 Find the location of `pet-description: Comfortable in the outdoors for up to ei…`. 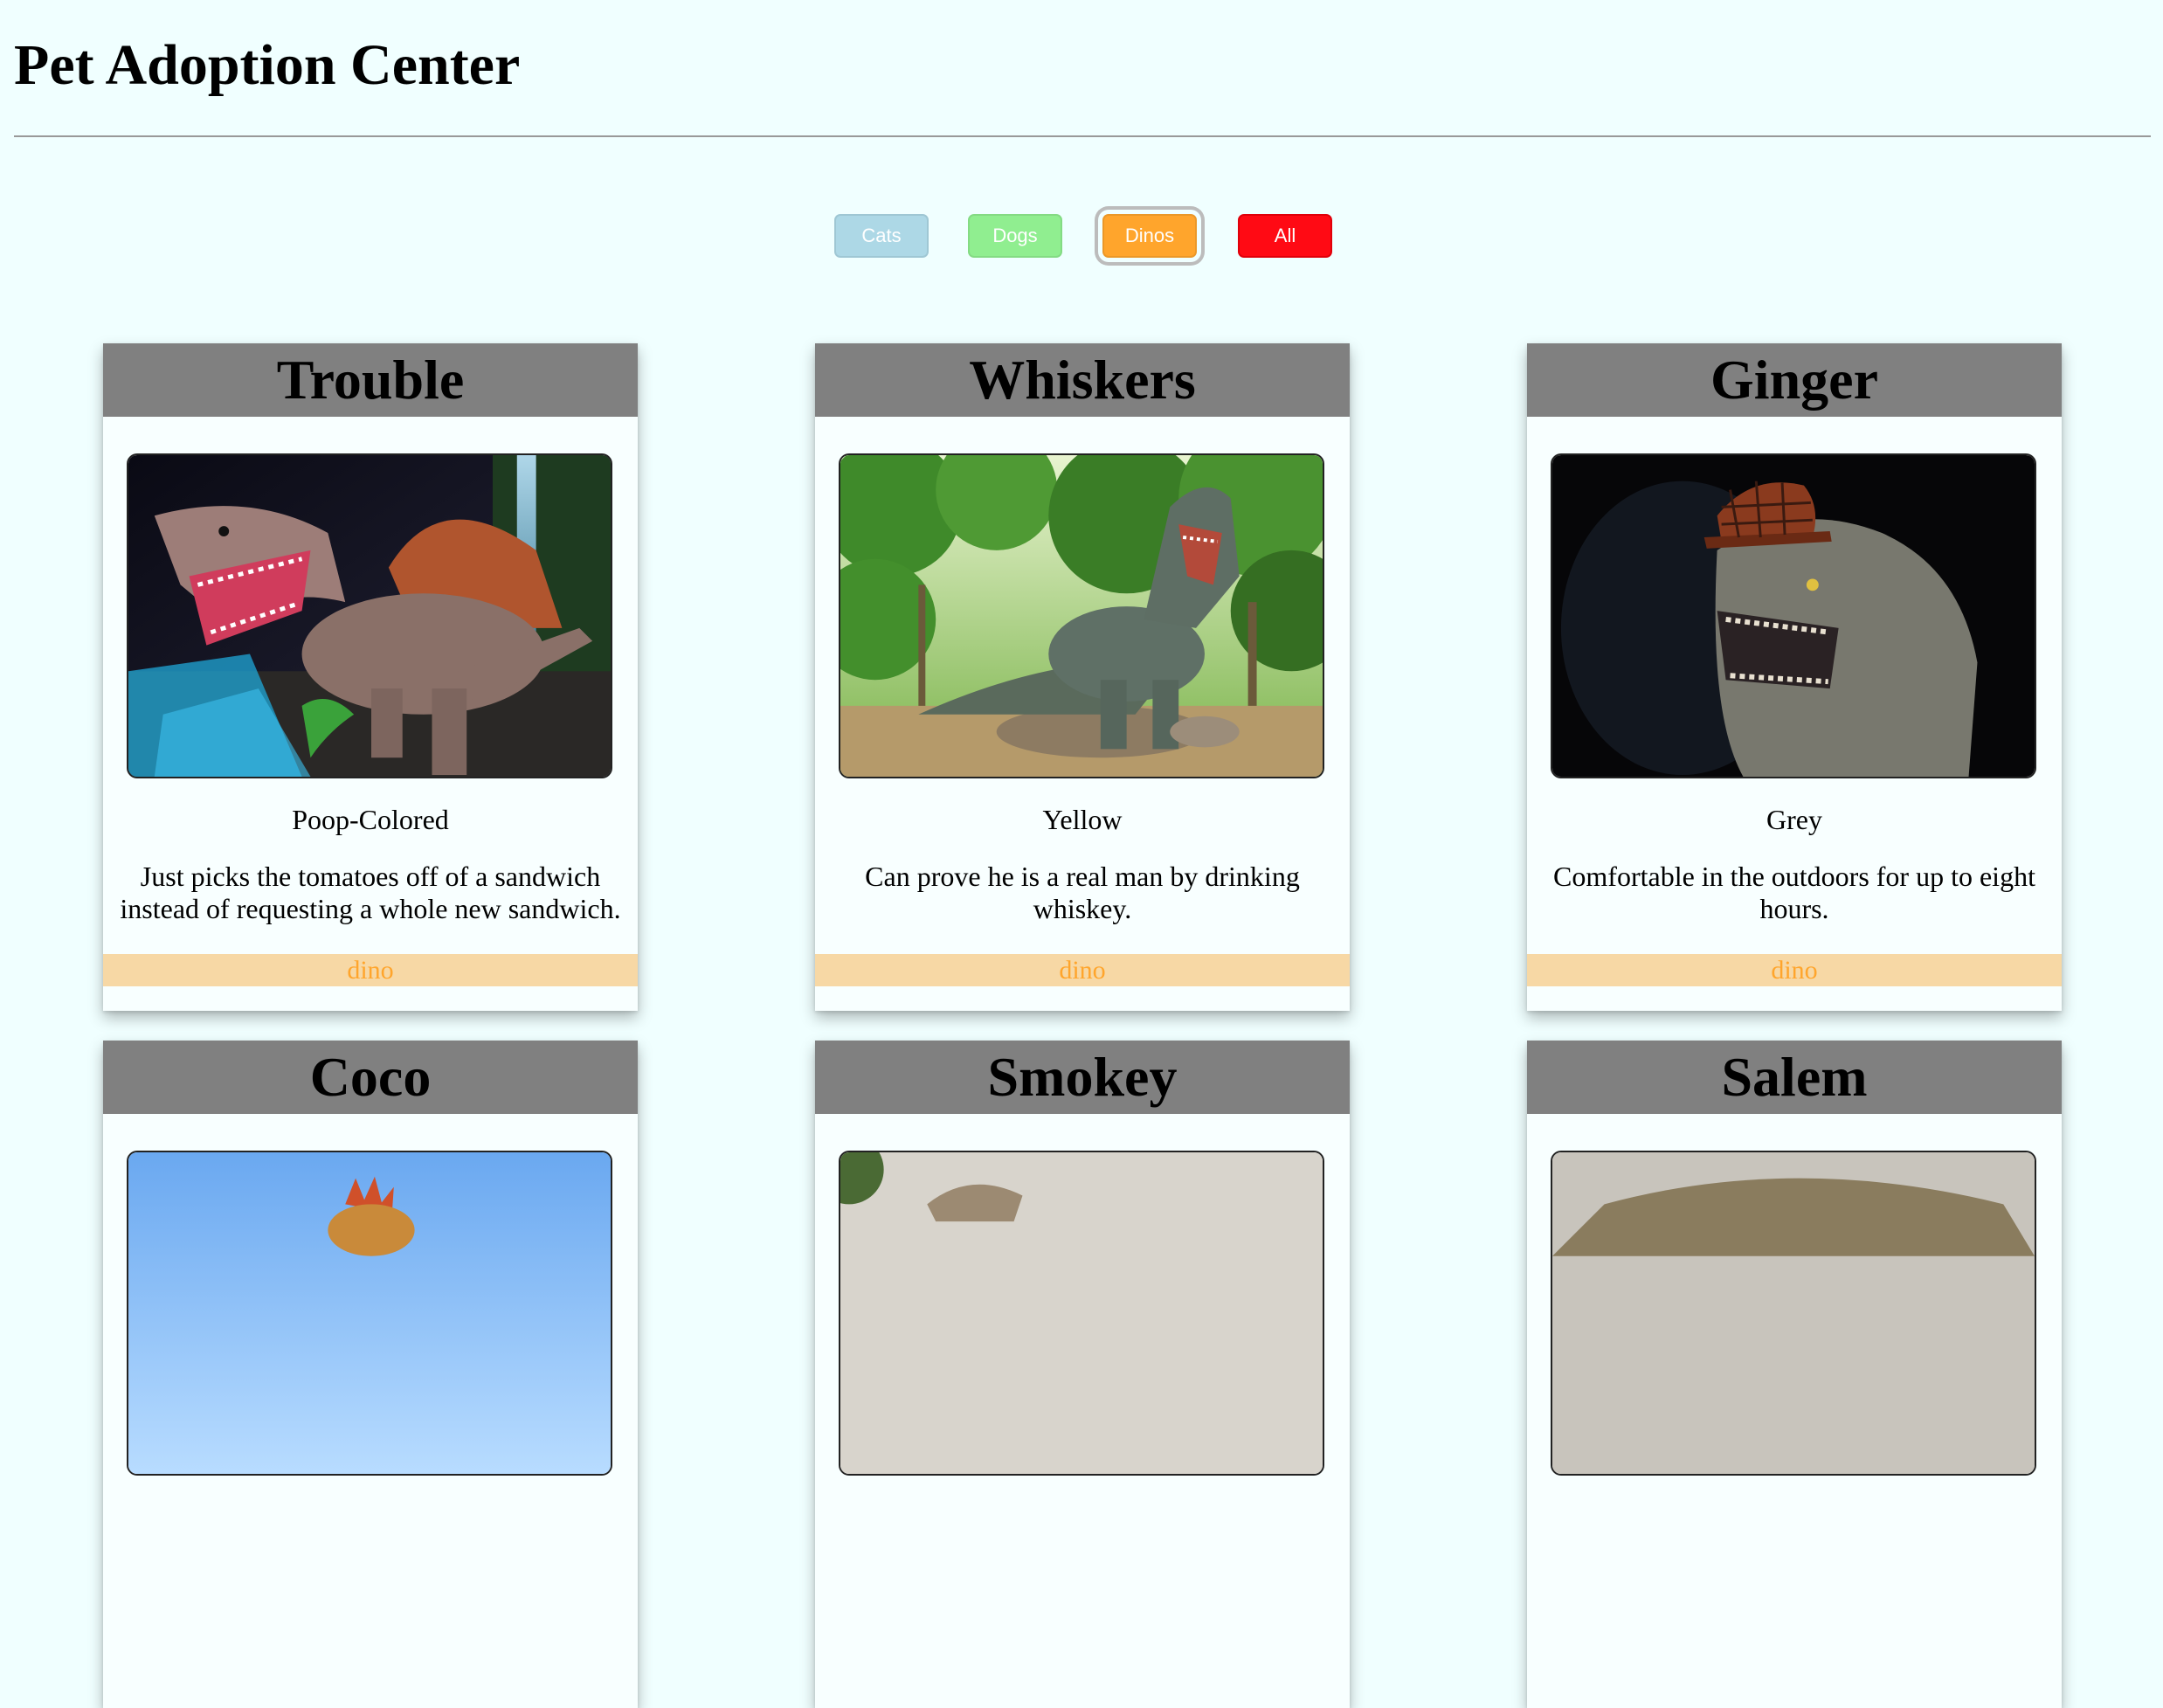

pet-description: Comfortable in the outdoors for up to ei… is located at coordinates (1794, 893).